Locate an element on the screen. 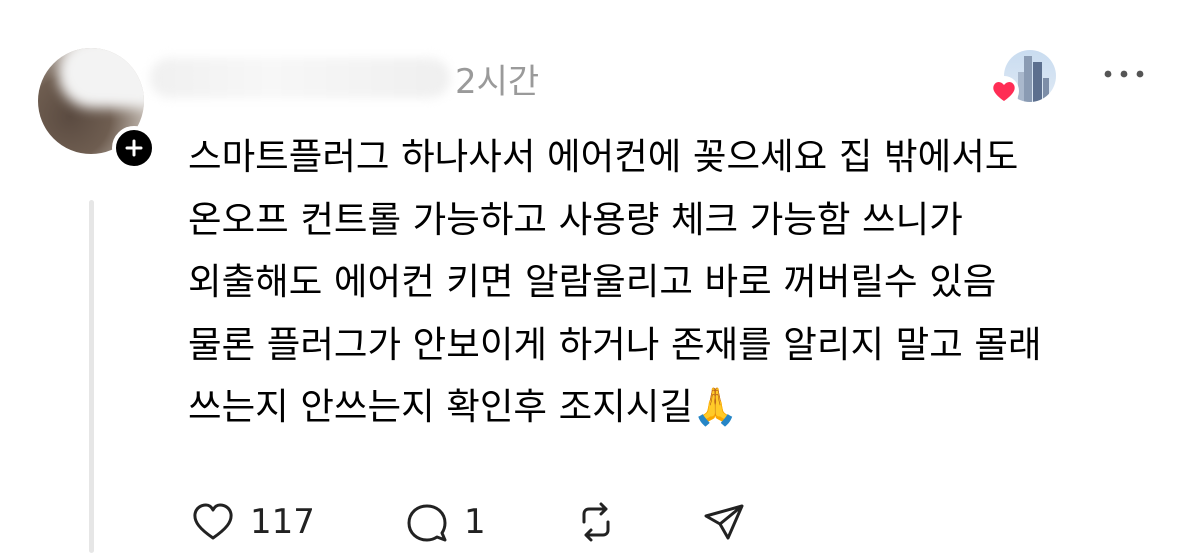  repost-button is located at coordinates (596, 522).